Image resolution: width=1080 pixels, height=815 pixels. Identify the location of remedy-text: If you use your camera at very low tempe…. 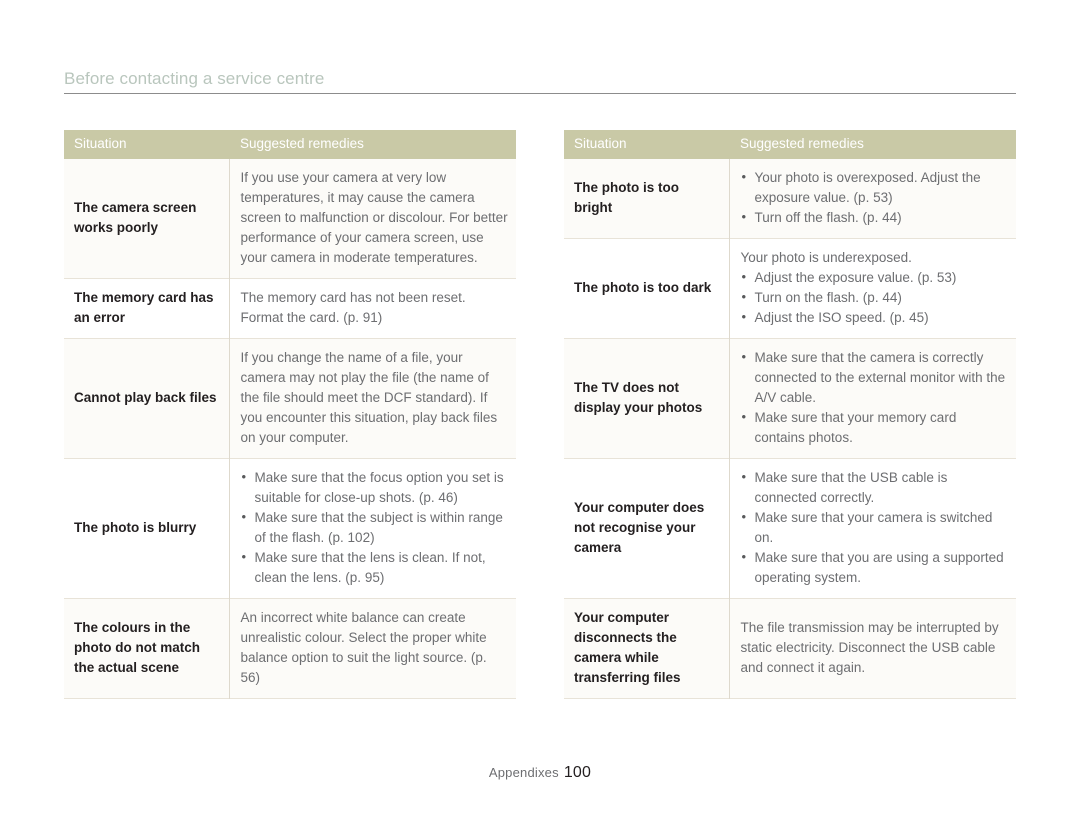
(374, 217).